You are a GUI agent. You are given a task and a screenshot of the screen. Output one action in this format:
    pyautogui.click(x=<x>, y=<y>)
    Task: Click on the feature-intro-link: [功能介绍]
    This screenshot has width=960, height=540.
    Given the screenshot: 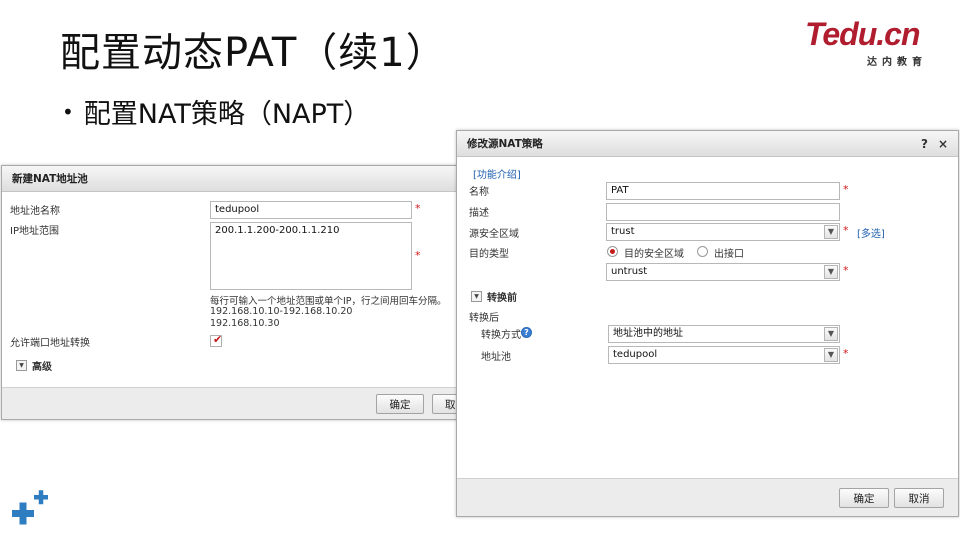 What is the action you would take?
    pyautogui.click(x=497, y=173)
    